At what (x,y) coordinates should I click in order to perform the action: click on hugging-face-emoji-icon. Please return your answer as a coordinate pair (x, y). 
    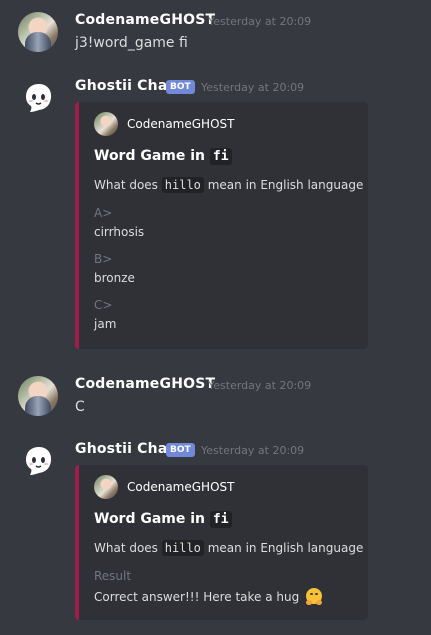
    Looking at the image, I should click on (314, 596).